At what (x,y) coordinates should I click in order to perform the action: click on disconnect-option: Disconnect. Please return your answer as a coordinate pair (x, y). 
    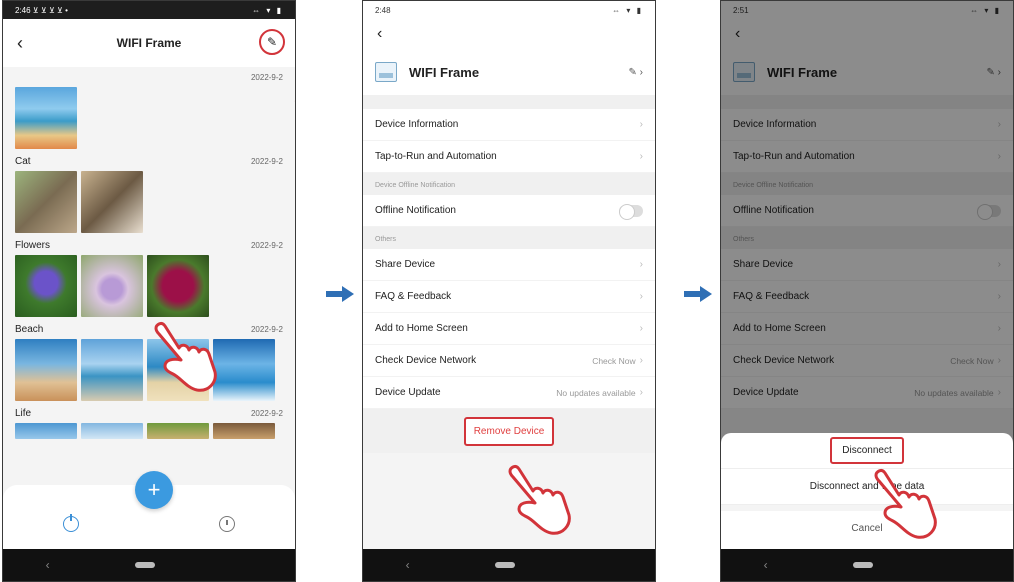
    Looking at the image, I should click on (867, 451).